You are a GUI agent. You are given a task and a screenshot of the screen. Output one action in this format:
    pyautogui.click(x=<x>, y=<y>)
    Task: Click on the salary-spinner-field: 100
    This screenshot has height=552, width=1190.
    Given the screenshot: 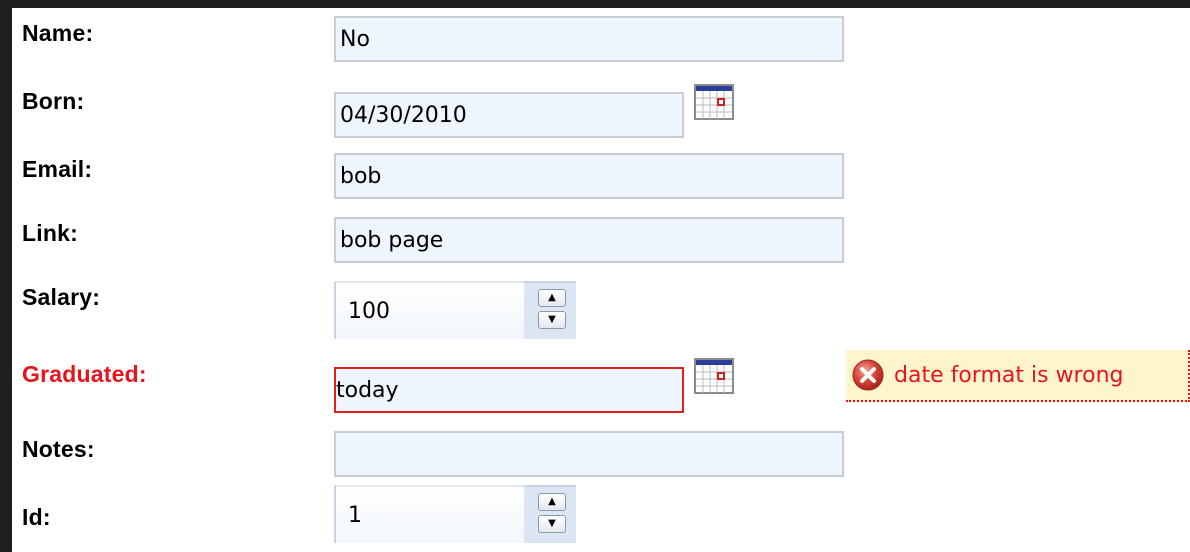 What is the action you would take?
    pyautogui.click(x=429, y=310)
    